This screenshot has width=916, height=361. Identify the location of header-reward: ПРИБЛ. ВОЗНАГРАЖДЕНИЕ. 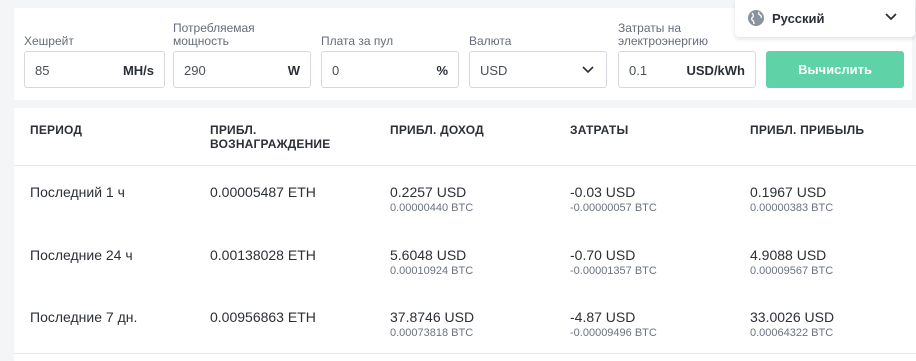
(270, 137).